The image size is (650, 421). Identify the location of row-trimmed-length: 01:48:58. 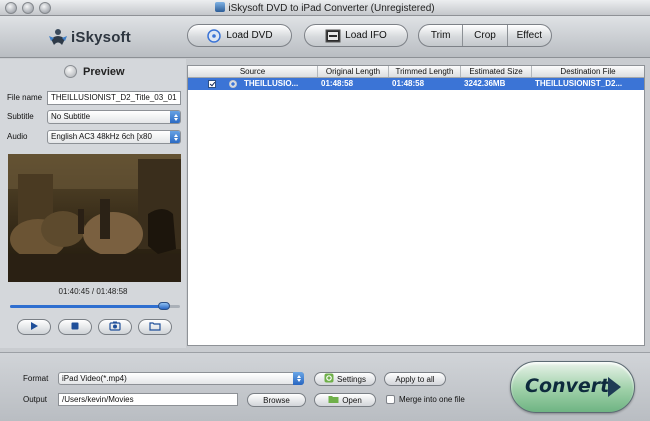
(408, 83).